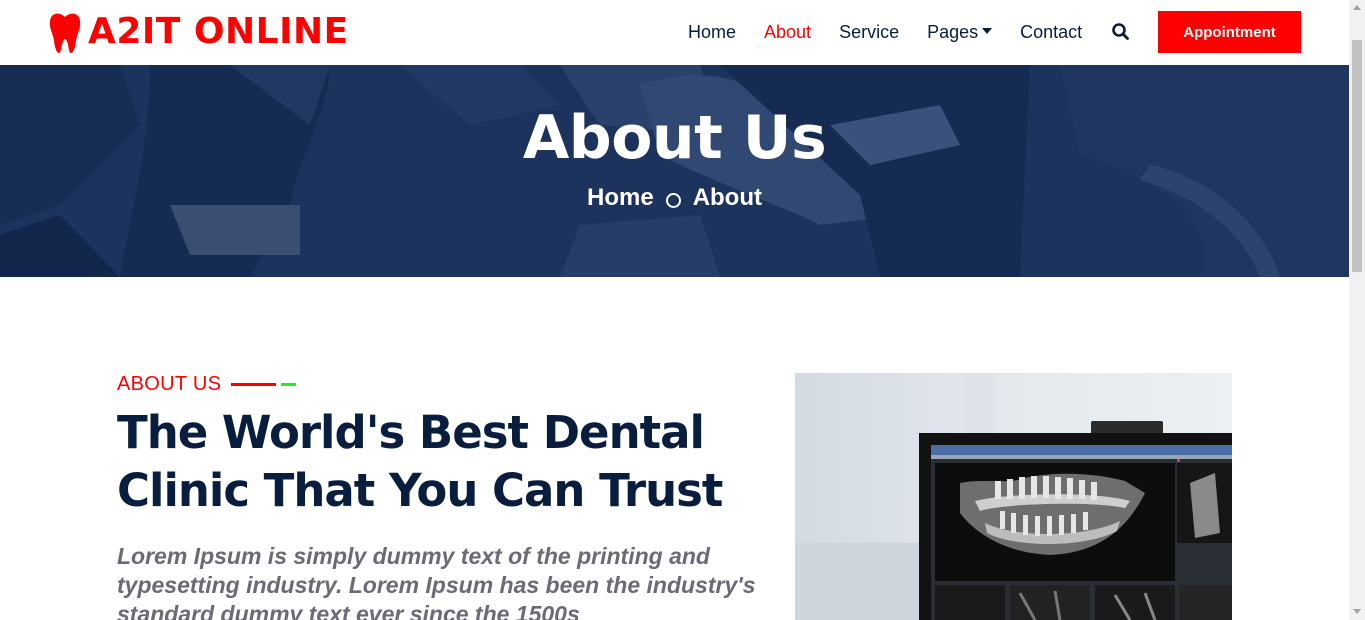 Image resolution: width=1365 pixels, height=620 pixels. What do you see at coordinates (289, 384) in the screenshot?
I see `label-divider-green` at bounding box center [289, 384].